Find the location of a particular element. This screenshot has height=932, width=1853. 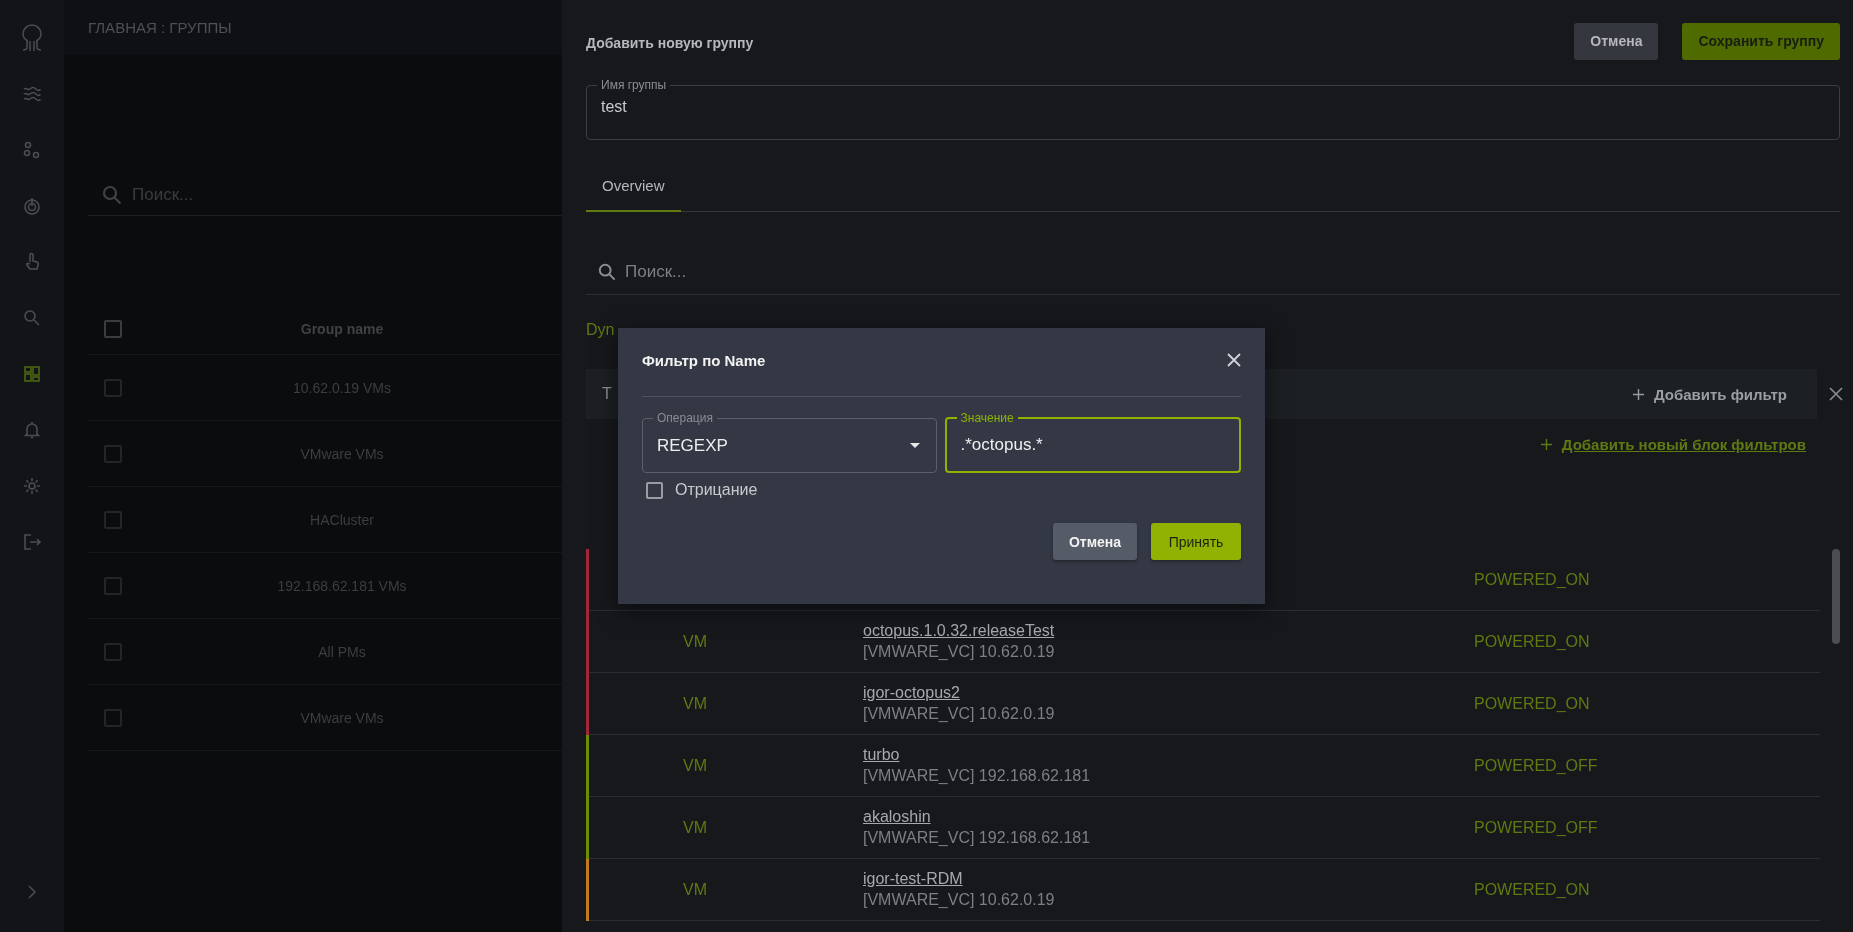

caret-icon is located at coordinates (914, 445).